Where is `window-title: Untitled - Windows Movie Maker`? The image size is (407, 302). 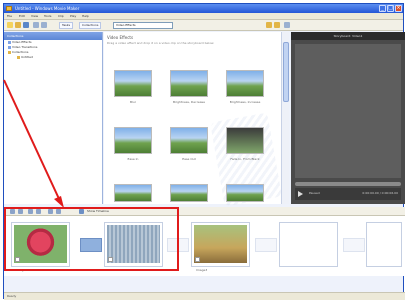
window-title: Untitled - Windows Movie Maker is located at coordinates (47, 8).